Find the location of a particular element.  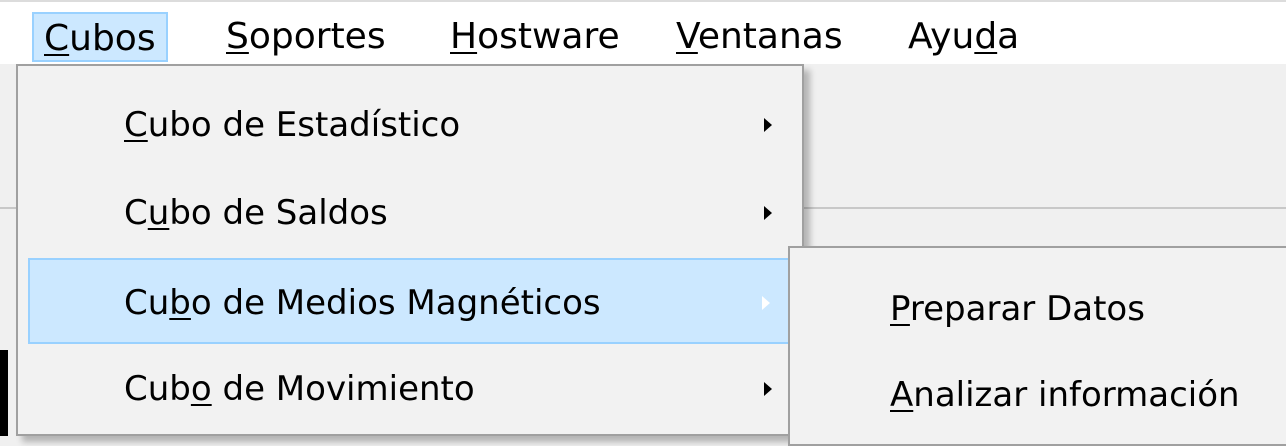

menu-item-cubo-estadistico: Cubo de Estadístico is located at coordinates (410, 125).